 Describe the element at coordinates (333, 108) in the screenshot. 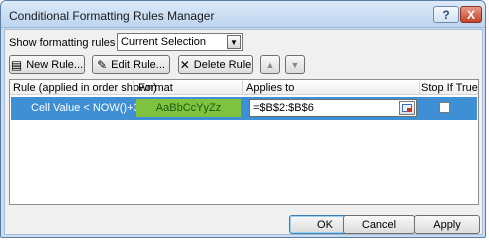

I see `applies-to-field: =$B$2:$B$6` at that location.